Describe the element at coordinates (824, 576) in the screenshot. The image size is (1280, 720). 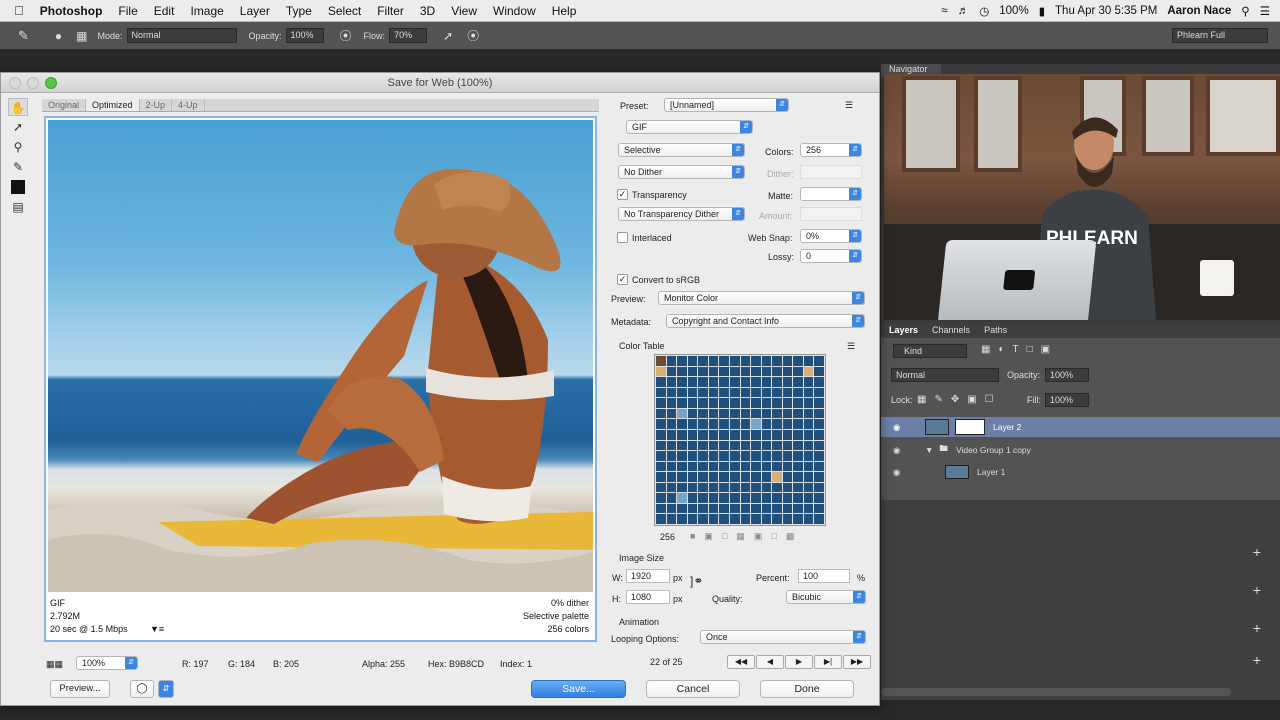
I see `percent-field: 100` at that location.